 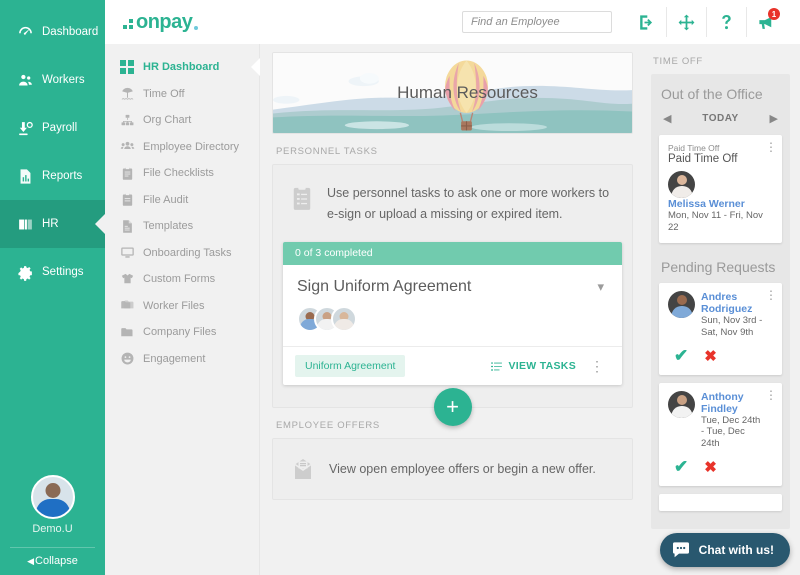 I want to click on announcement-icon: 1, so click(x=766, y=22).